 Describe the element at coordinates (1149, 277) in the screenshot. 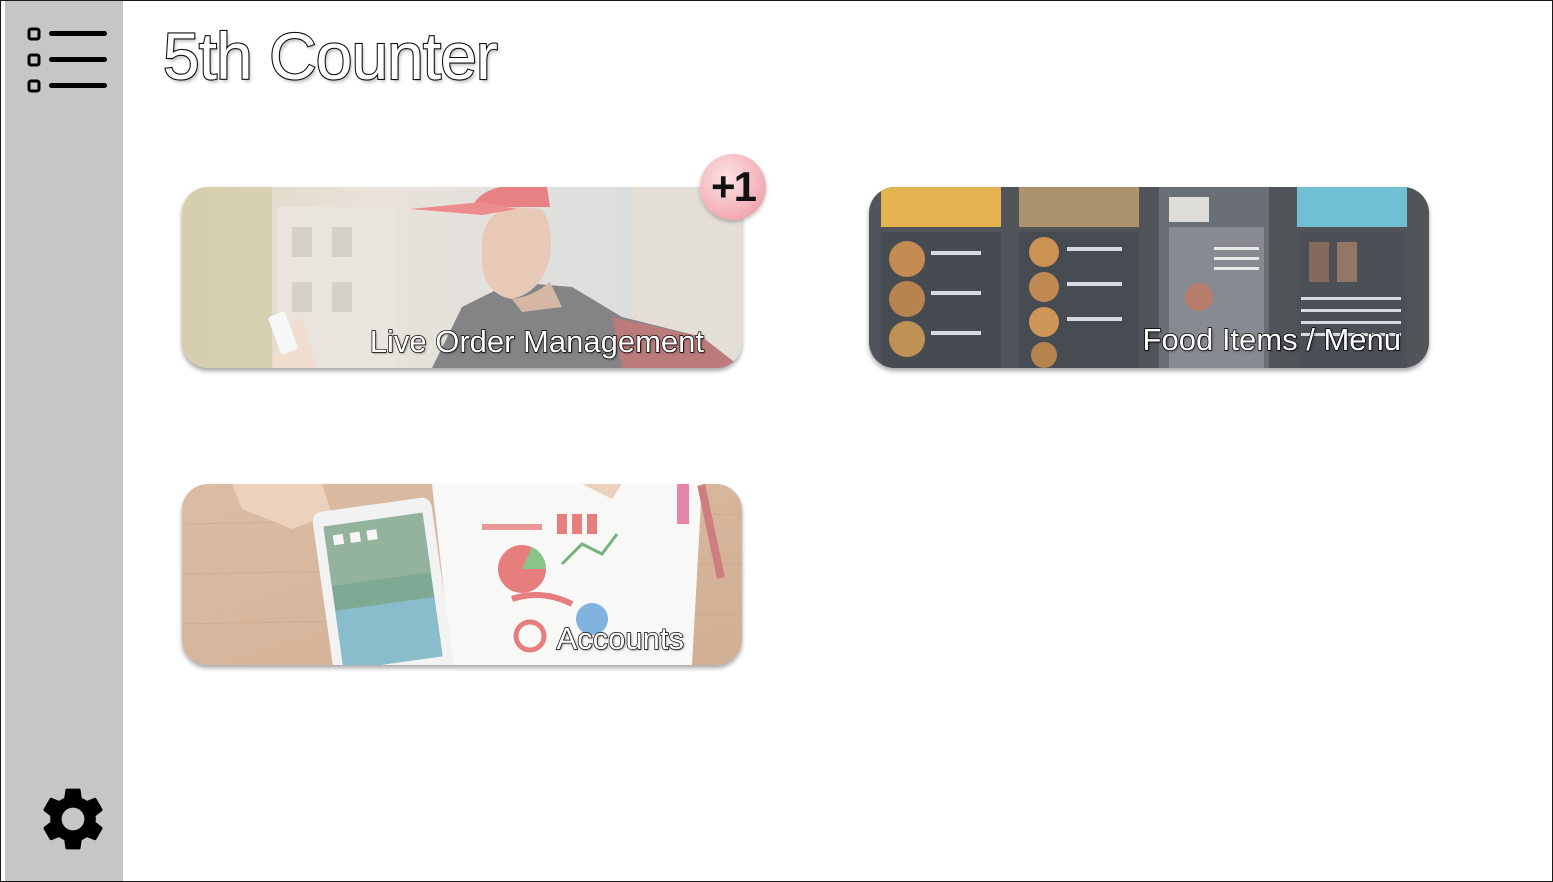

I see `card-food-items-menu: Food Items / Menu` at that location.